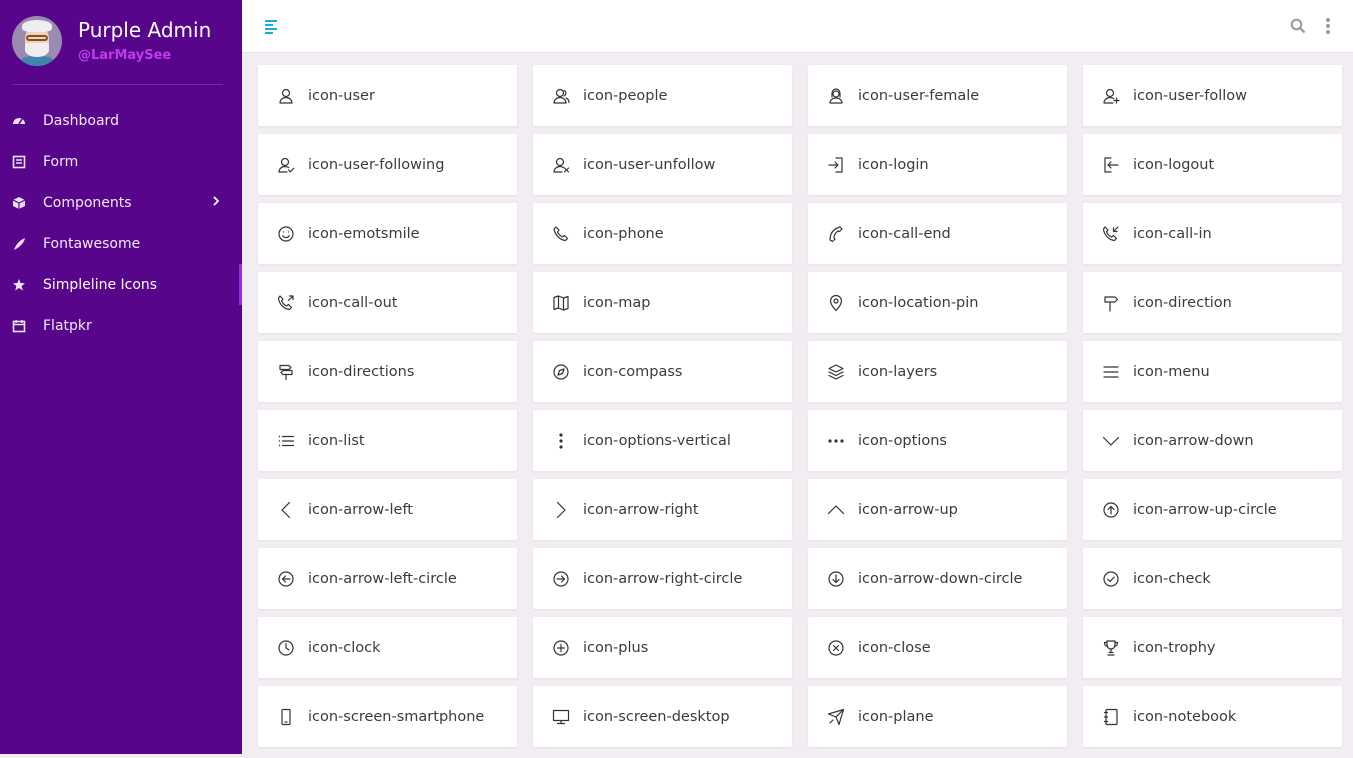 This screenshot has height=758, width=1353. I want to click on layers-icon, so click(836, 372).